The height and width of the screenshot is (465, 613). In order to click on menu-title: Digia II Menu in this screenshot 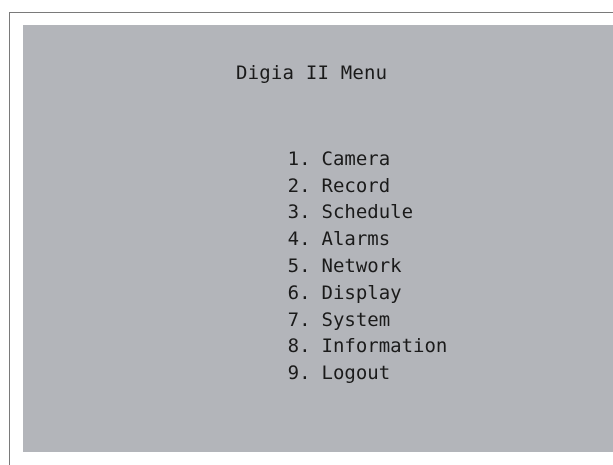, I will do `click(312, 73)`.